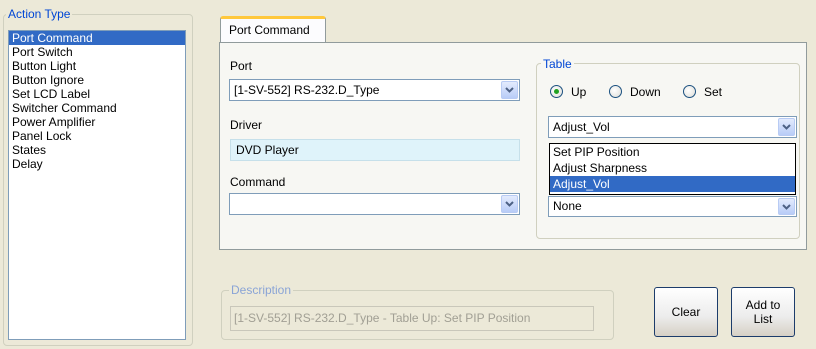 This screenshot has width=816, height=349. Describe the element at coordinates (97, 94) in the screenshot. I see `list-item: Set LCD Label` at that location.